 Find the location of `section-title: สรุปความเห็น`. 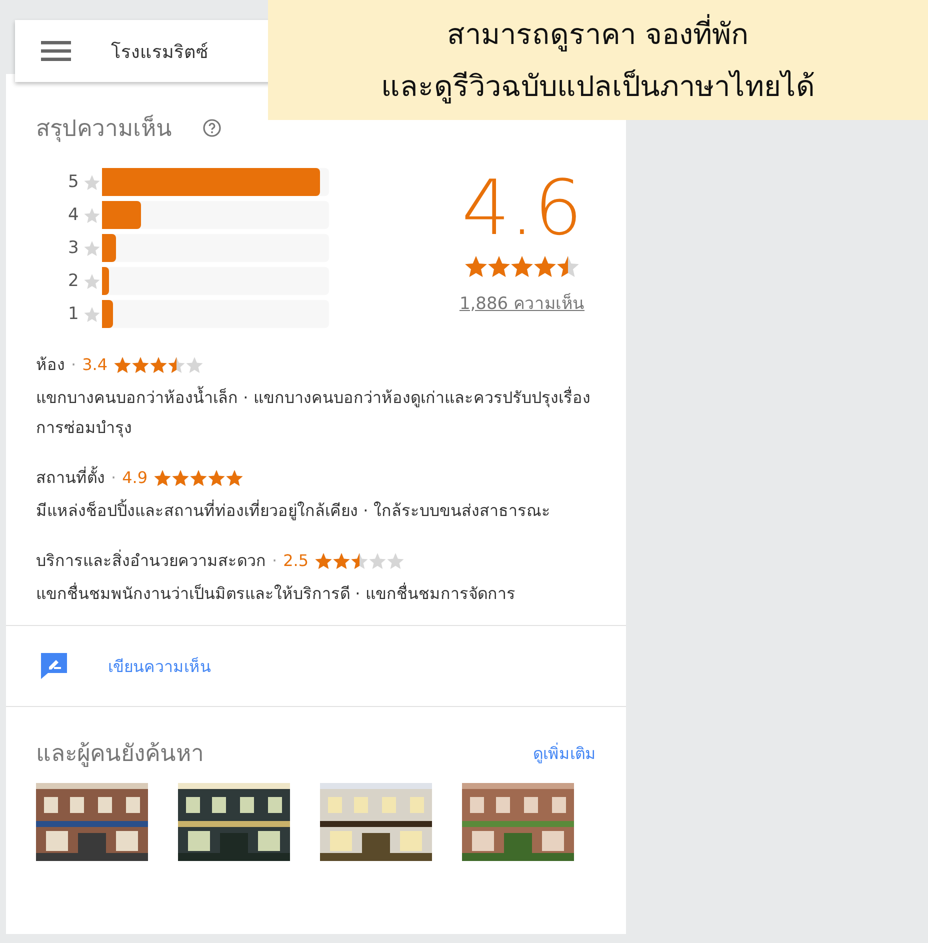

section-title: สรุปความเห็น is located at coordinates (104, 129).